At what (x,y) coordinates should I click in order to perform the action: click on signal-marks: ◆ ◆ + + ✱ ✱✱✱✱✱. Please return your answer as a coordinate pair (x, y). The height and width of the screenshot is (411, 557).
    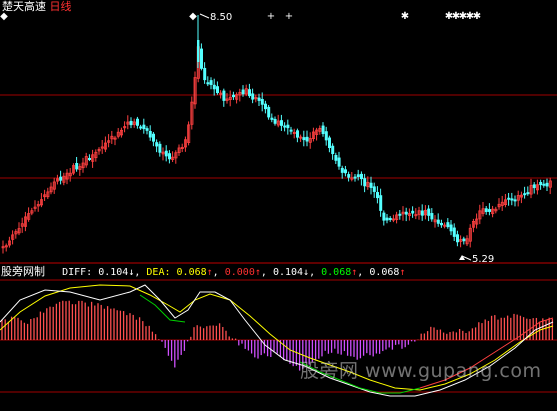
    Looking at the image, I should click on (240, 16).